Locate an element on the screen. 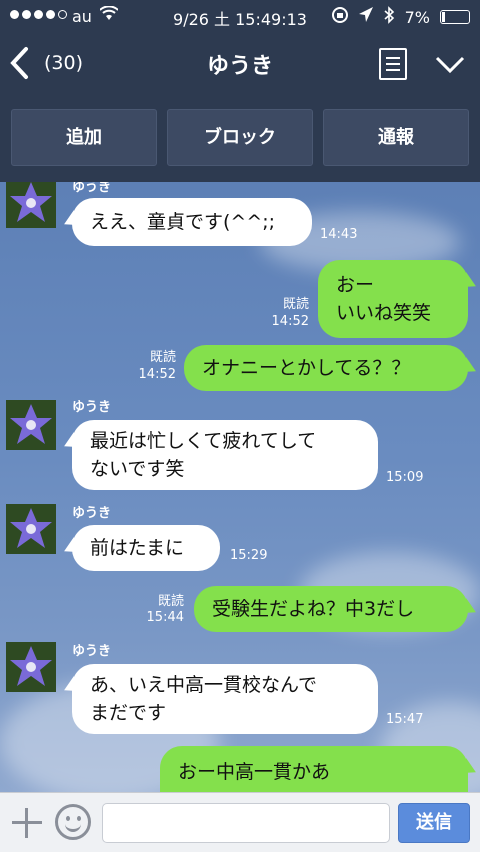 This screenshot has width=480, height=852. message-line: ないです笑 is located at coordinates (137, 469).